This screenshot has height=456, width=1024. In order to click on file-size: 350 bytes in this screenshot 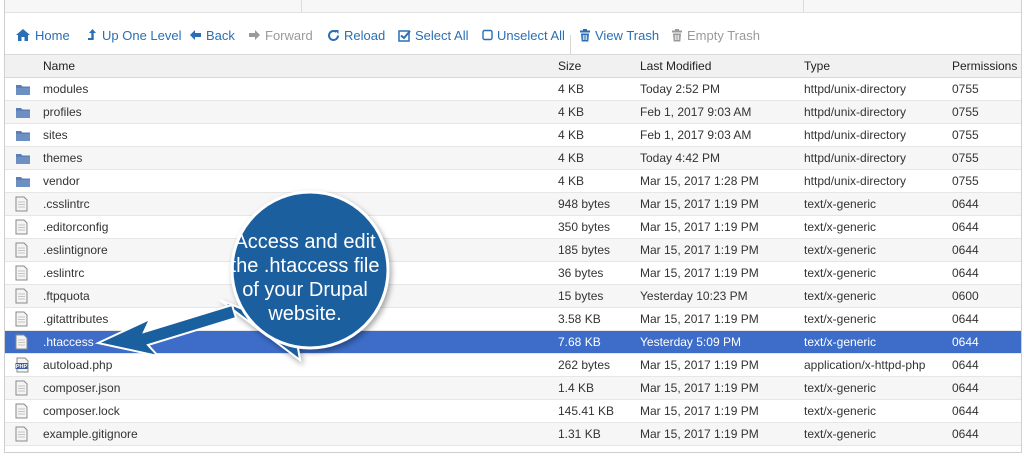, I will do `click(584, 227)`.